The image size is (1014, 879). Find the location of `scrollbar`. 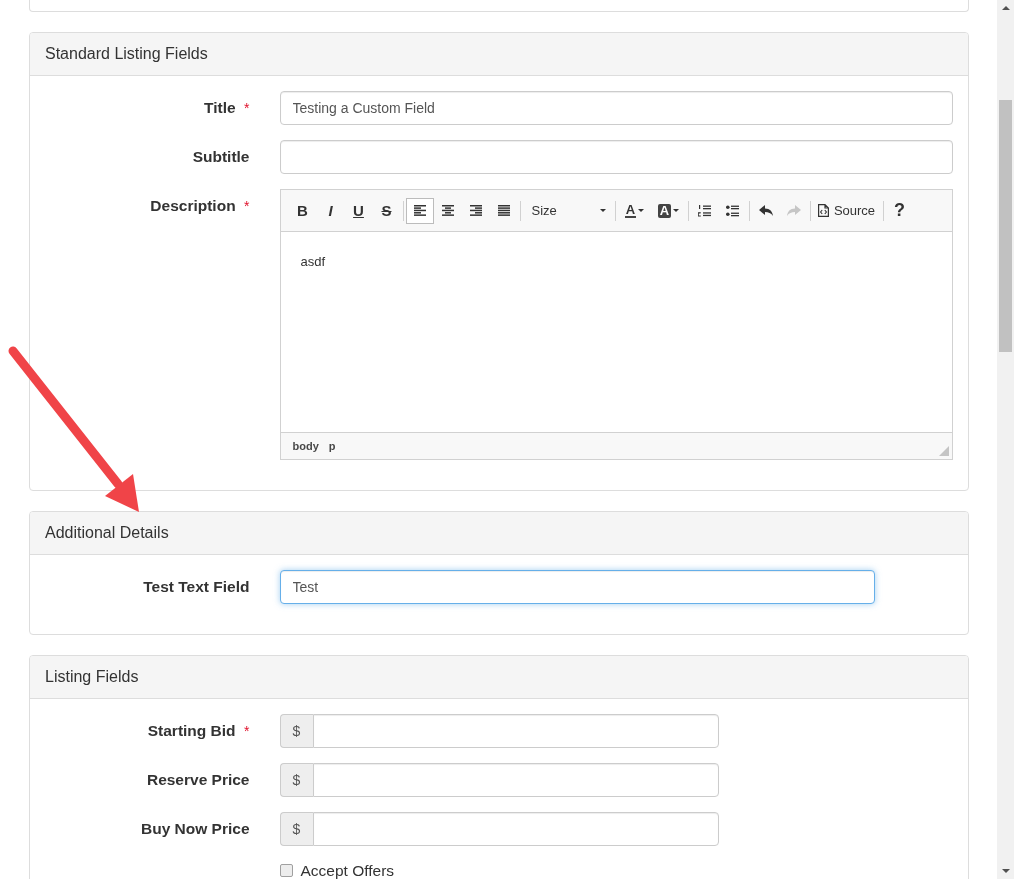

scrollbar is located at coordinates (1005, 439).